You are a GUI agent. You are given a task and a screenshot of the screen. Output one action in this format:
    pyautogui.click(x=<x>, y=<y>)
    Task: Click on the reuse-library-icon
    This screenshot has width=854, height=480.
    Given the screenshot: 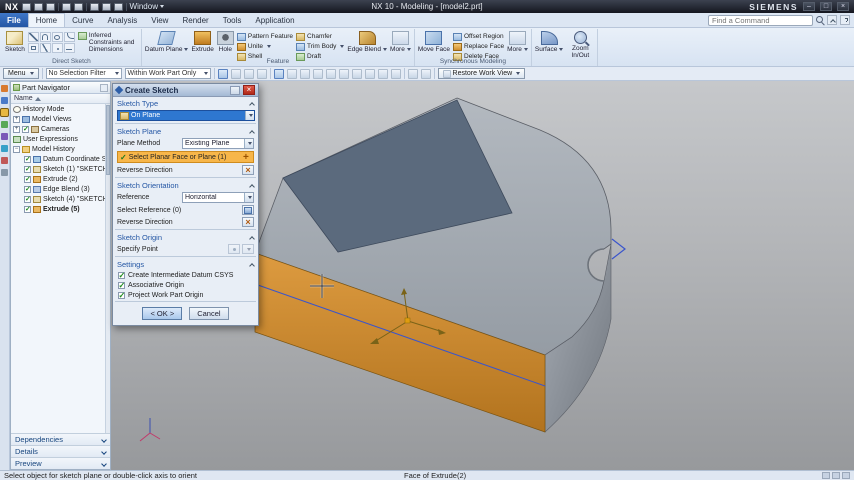 What is the action you would take?
    pyautogui.click(x=4, y=124)
    